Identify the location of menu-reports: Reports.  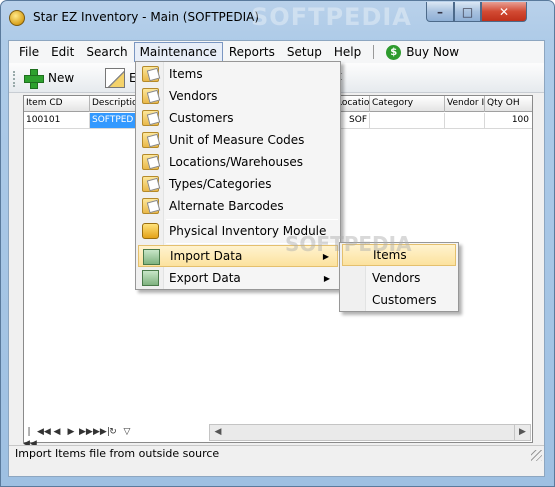
(252, 52).